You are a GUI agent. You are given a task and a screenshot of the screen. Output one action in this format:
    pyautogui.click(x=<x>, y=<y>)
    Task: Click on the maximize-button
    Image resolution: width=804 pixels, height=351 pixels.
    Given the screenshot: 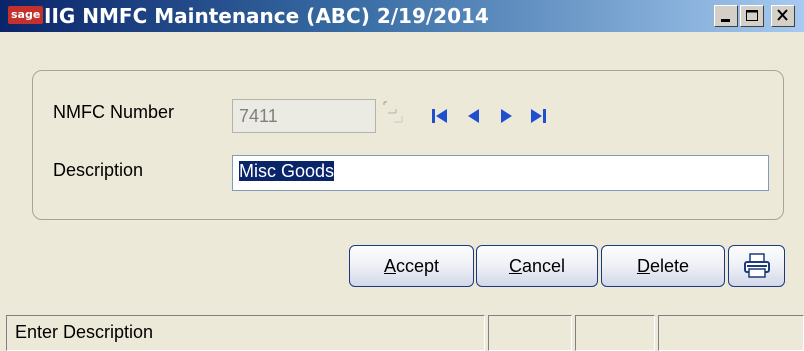 What is the action you would take?
    pyautogui.click(x=752, y=16)
    